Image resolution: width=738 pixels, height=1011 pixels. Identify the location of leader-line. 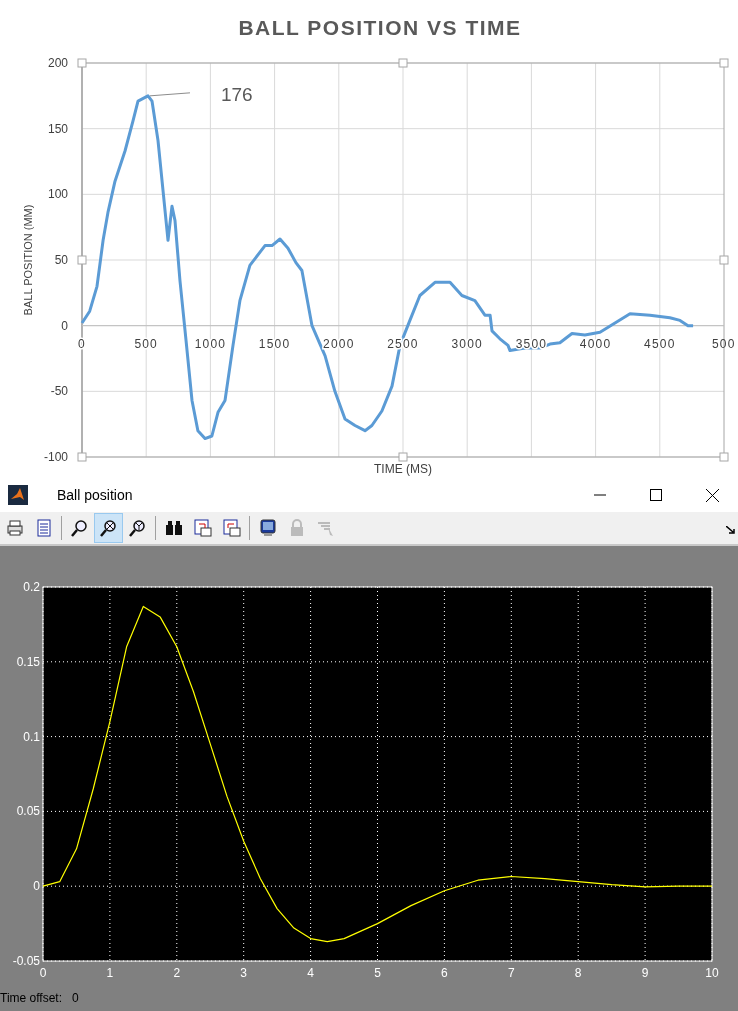
(170, 94).